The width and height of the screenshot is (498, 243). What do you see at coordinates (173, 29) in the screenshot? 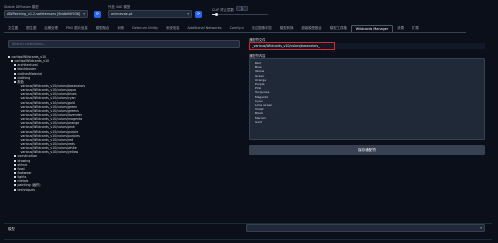
I see `tab-7: 系统信息` at bounding box center [173, 29].